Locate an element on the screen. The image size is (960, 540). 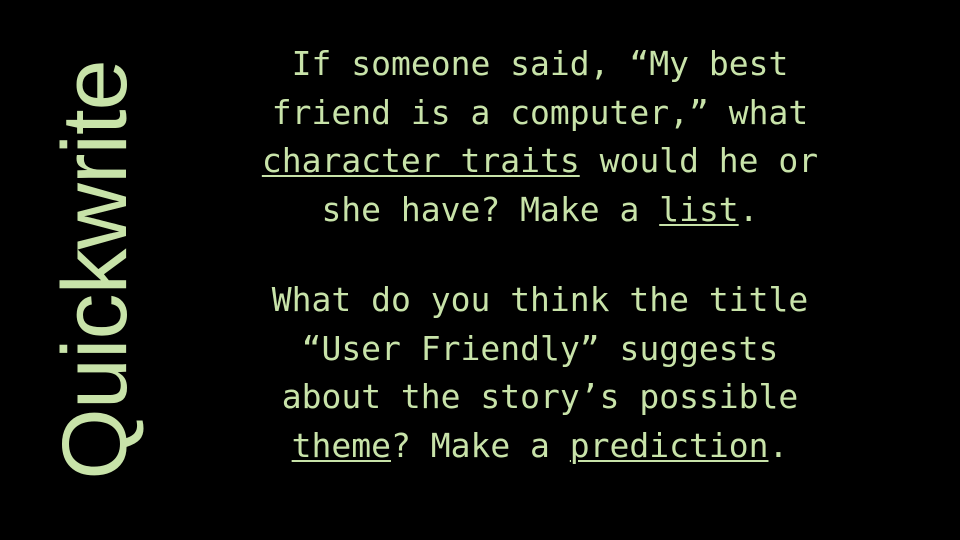
paragraph-two-line-1: What do you think the title is located at coordinates (540, 299).